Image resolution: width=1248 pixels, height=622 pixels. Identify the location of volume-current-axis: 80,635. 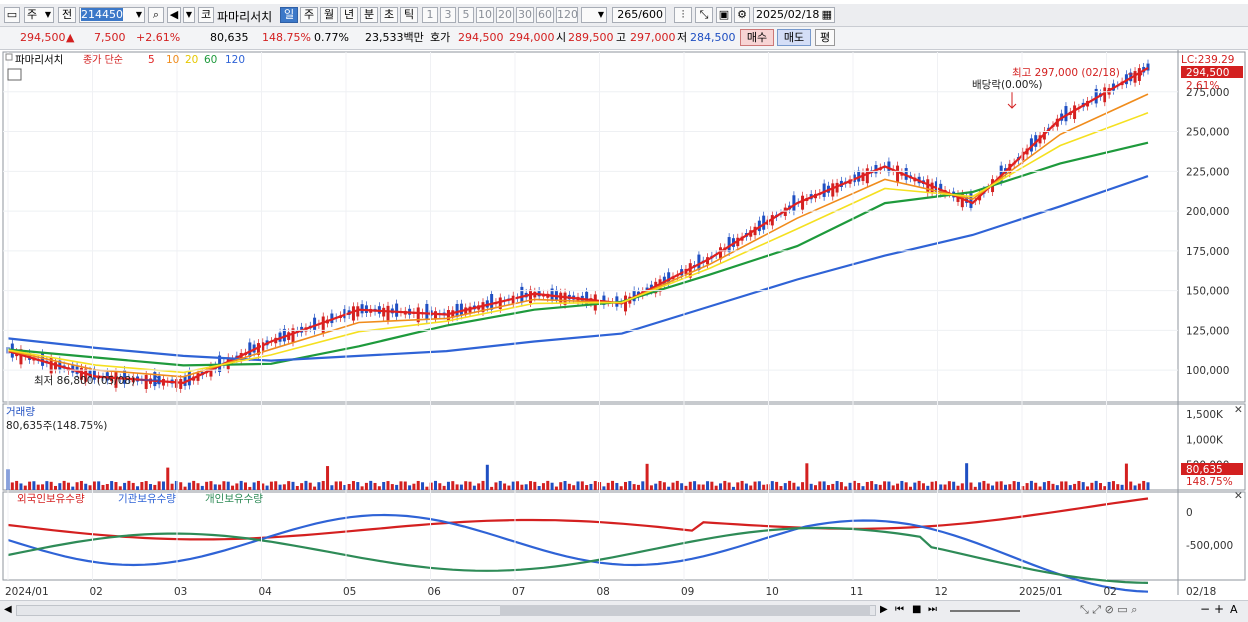
(1204, 470).